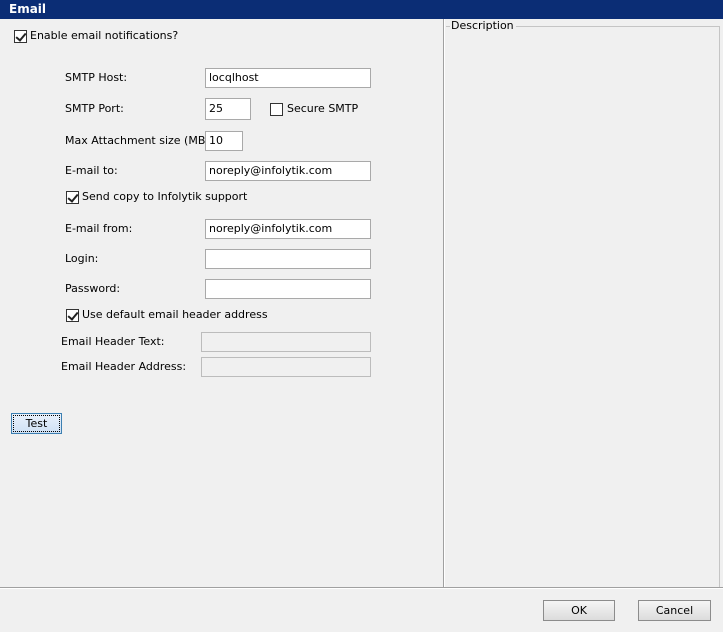 The height and width of the screenshot is (632, 723). Describe the element at coordinates (286, 342) in the screenshot. I see `email-header-text-input` at that location.